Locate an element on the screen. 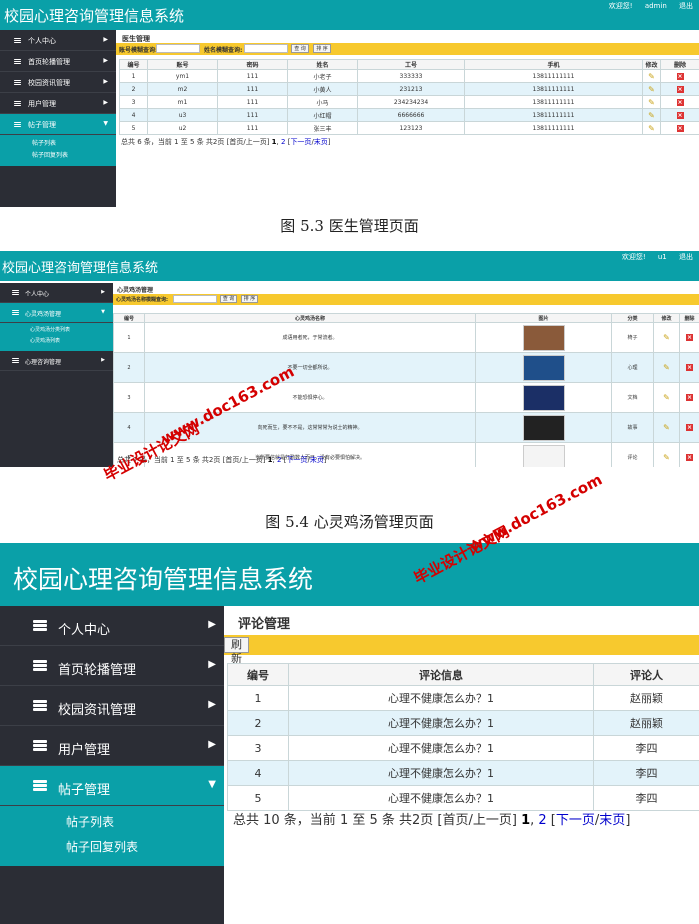  column-header: 姓名 is located at coordinates (322, 64).